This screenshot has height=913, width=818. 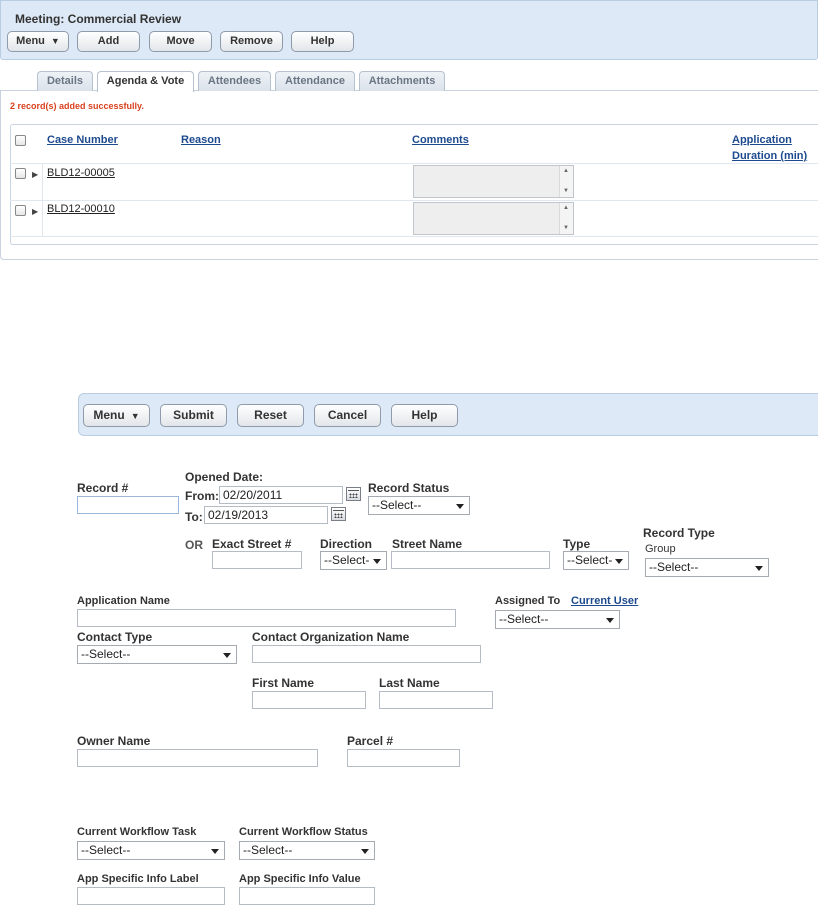 I want to click on last-name-input, so click(x=436, y=700).